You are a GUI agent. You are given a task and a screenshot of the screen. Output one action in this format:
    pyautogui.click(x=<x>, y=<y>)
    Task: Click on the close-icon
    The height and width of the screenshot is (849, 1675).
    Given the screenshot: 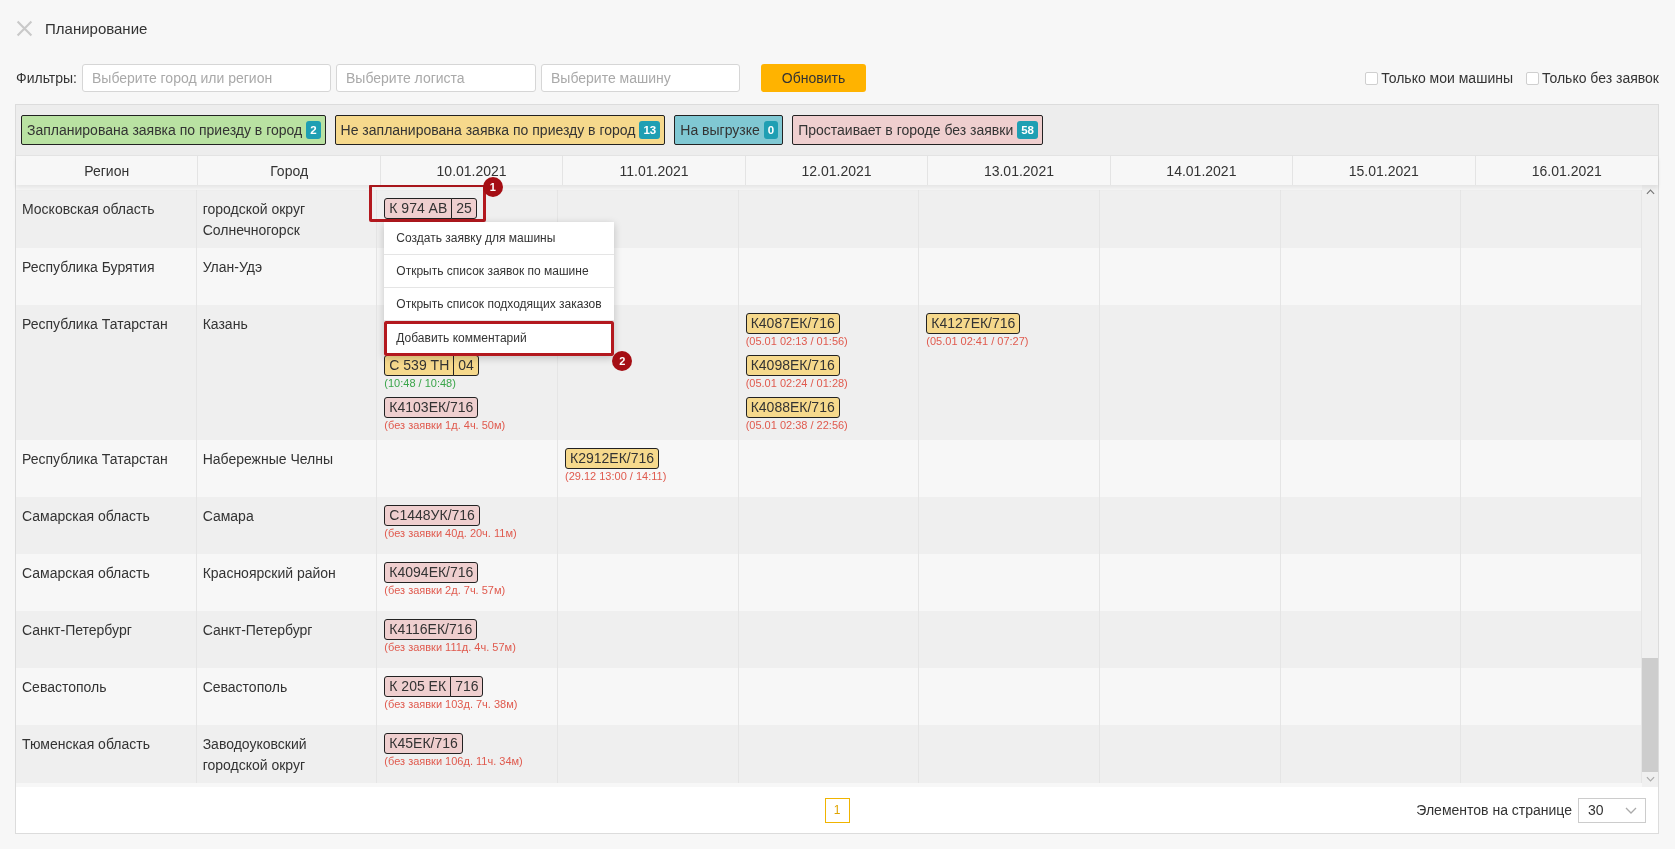 What is the action you would take?
    pyautogui.click(x=24, y=28)
    